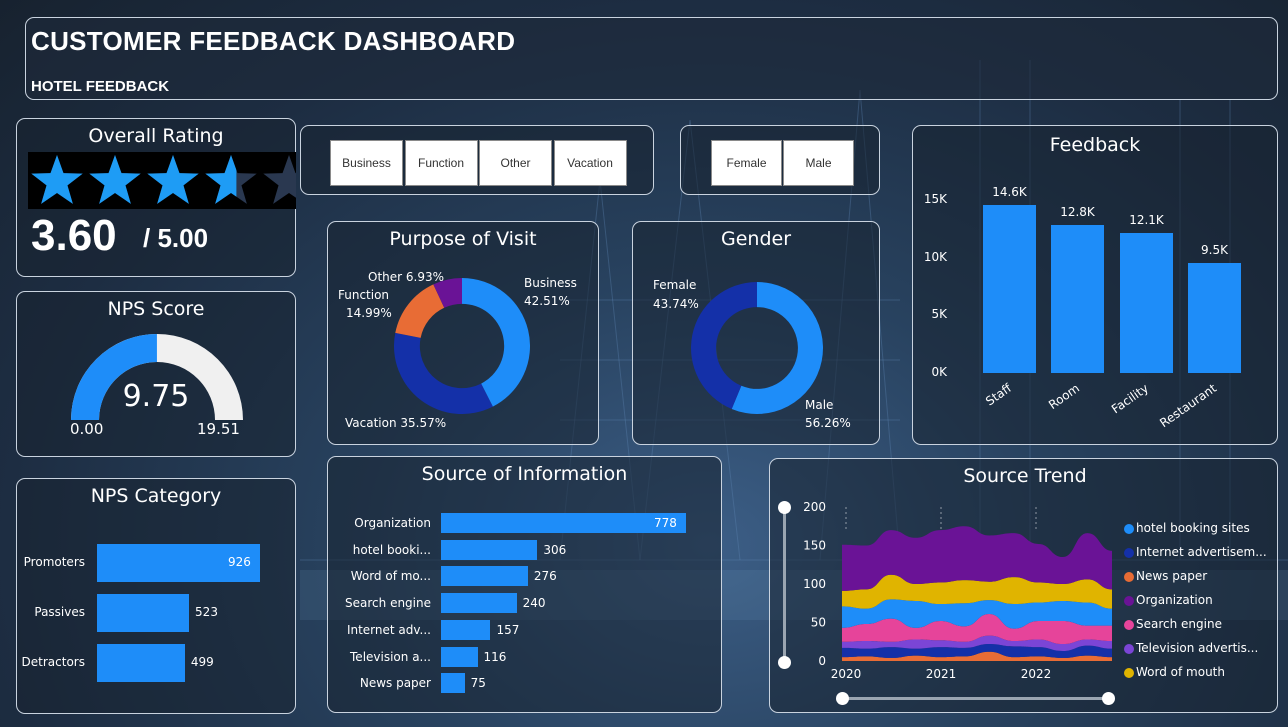 This screenshot has height=727, width=1288. Describe the element at coordinates (756, 333) in the screenshot. I see `gender-card: Gender Female 43.74% Male 56.26%` at that location.